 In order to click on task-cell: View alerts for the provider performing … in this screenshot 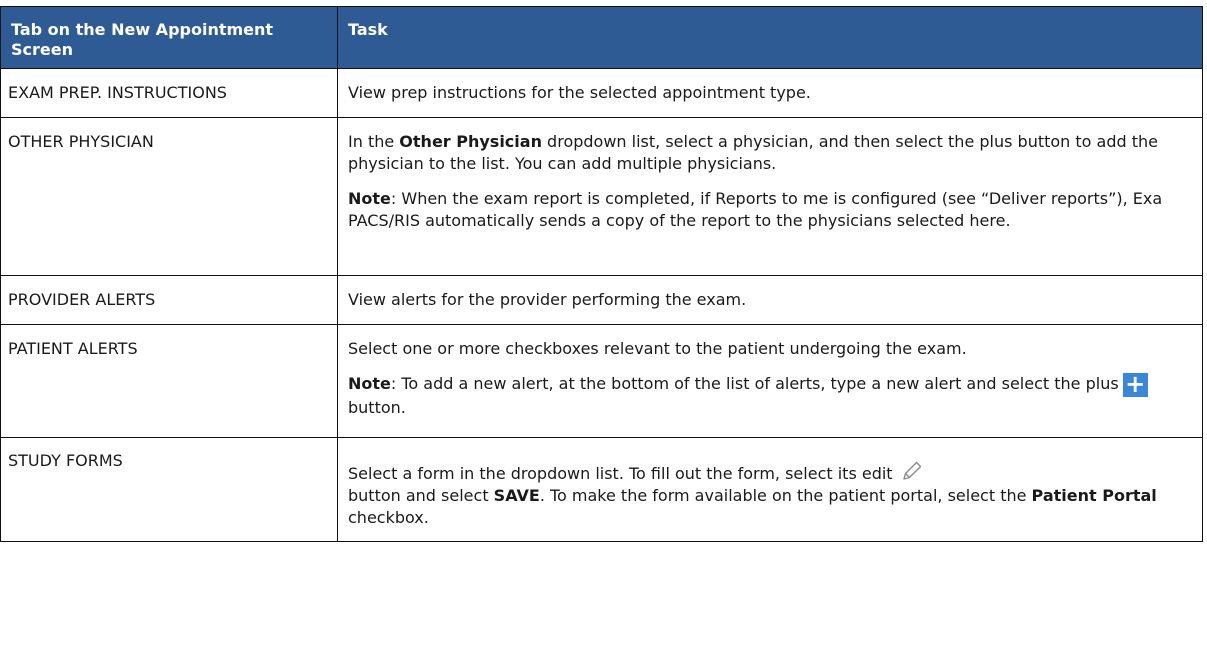, I will do `click(770, 300)`.